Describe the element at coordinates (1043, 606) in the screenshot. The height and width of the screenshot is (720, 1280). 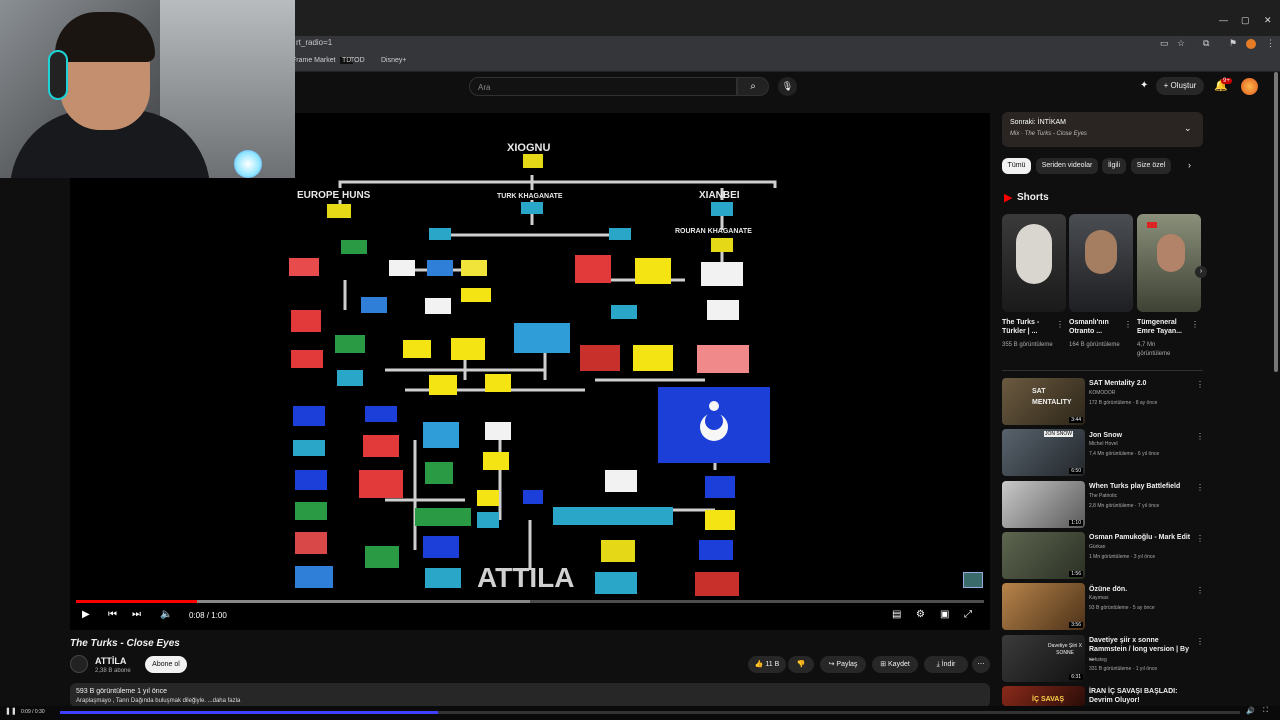
I see `video-thumbnail: 3:56` at that location.